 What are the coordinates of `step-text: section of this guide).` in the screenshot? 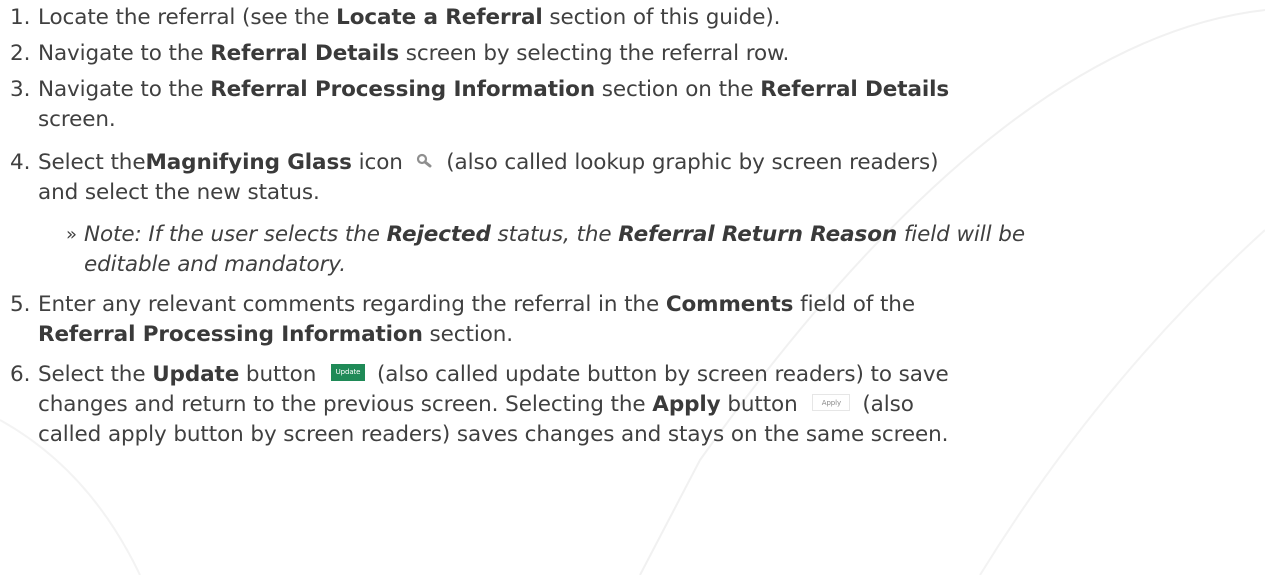 It's located at (661, 17).